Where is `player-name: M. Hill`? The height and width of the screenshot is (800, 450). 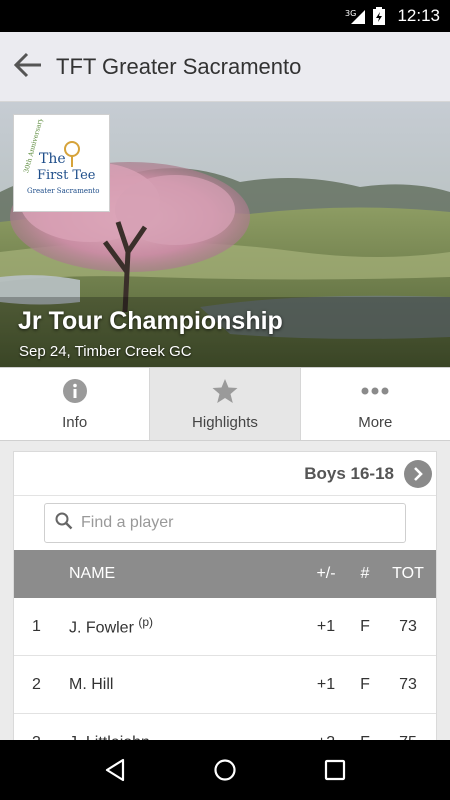
player-name: M. Hill is located at coordinates (91, 684).